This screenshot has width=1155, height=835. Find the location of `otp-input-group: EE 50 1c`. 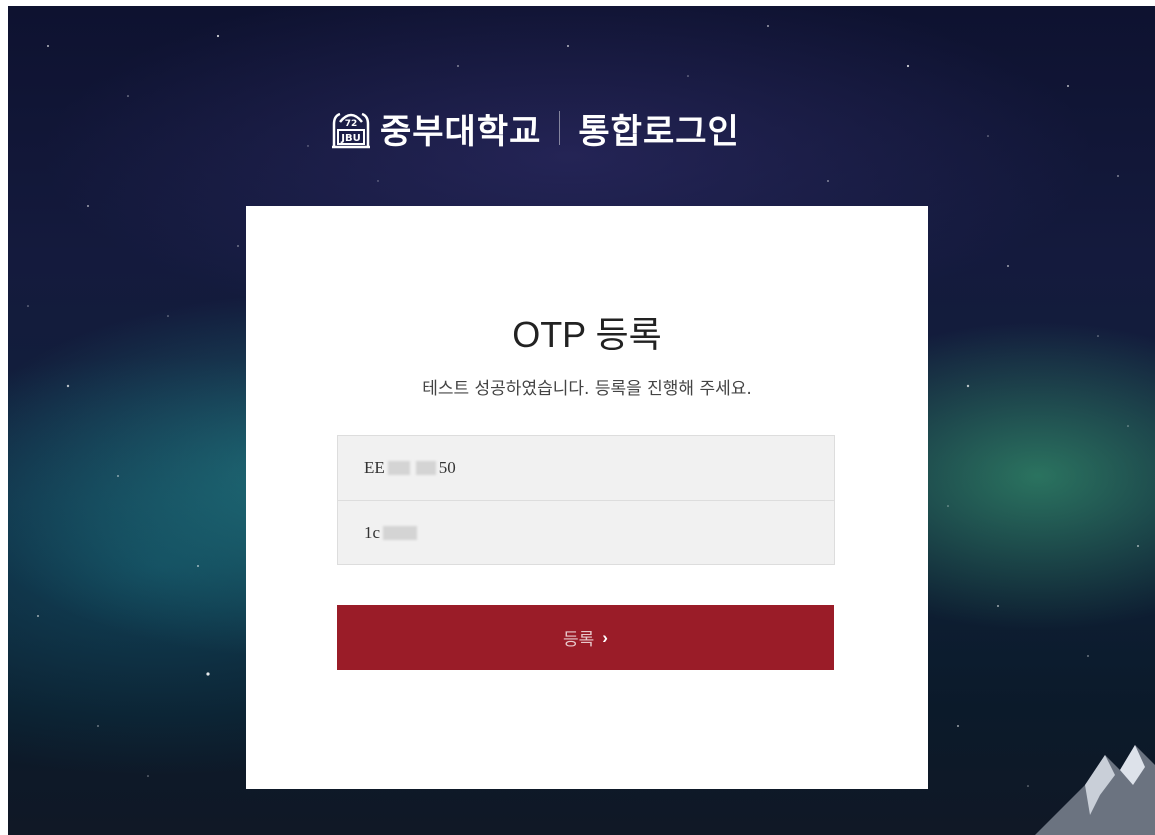

otp-input-group: EE 50 1c is located at coordinates (586, 500).